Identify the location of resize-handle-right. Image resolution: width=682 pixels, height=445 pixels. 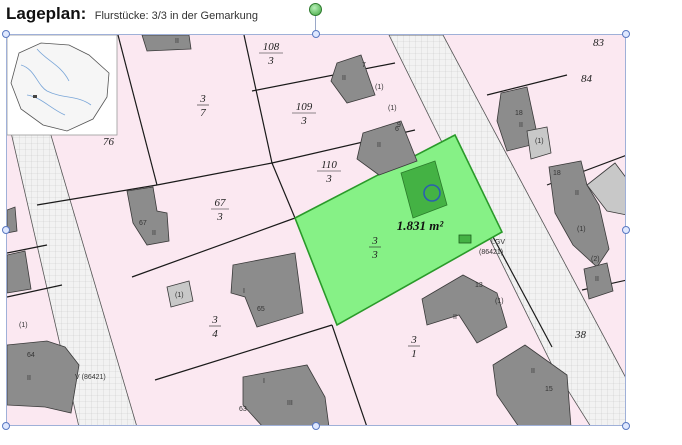
(626, 230).